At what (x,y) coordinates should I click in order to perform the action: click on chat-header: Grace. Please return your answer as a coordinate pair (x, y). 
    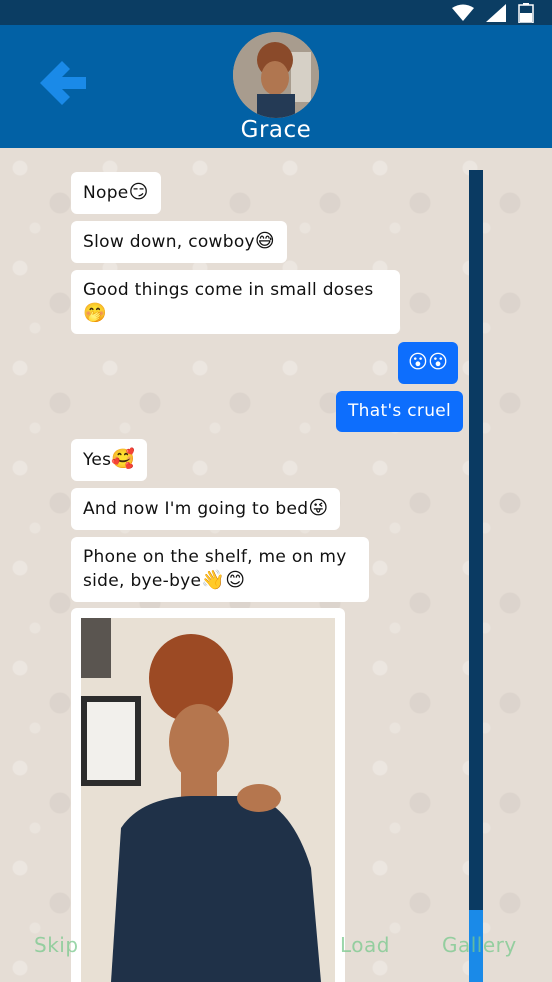
    Looking at the image, I should click on (276, 86).